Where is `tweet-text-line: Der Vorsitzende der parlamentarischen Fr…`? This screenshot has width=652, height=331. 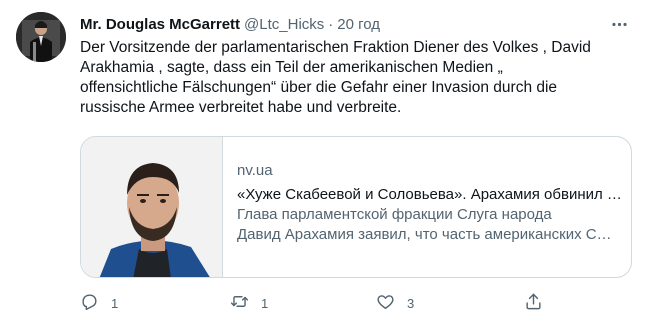
tweet-text-line: Der Vorsitzende der parlamentarischen Fr… is located at coordinates (335, 47).